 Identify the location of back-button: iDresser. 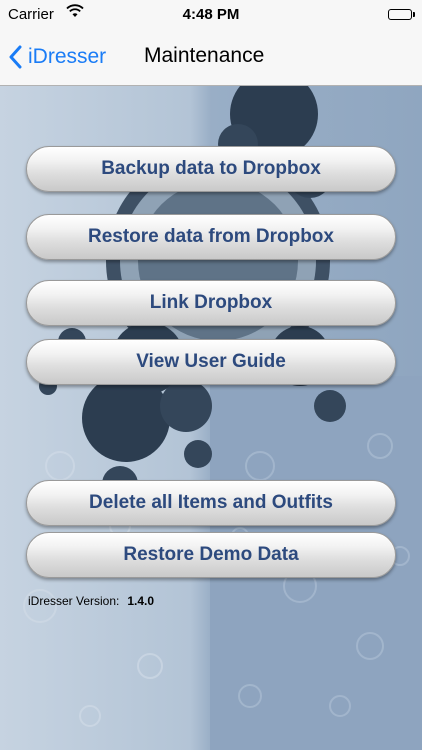
(57, 57).